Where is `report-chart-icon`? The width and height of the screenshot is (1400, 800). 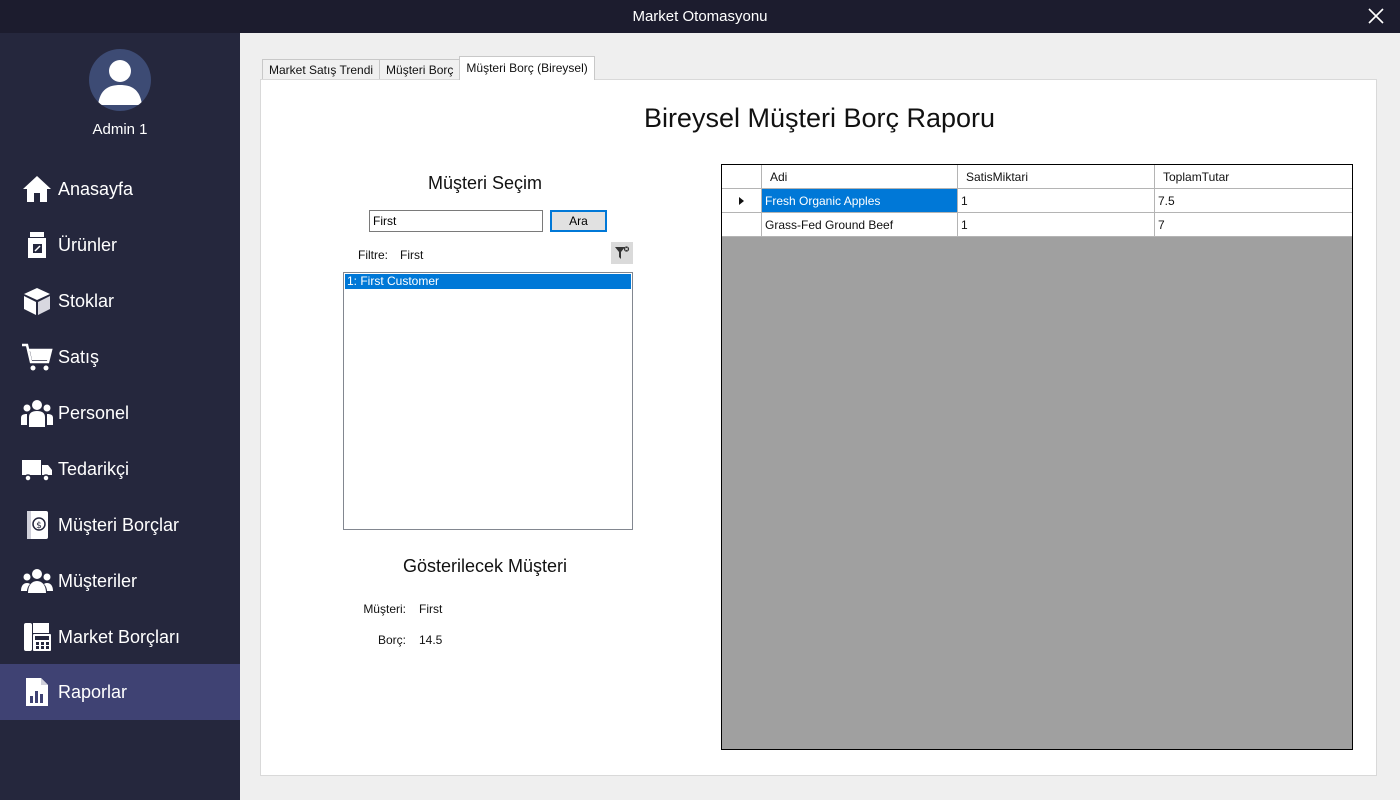 report-chart-icon is located at coordinates (37, 692).